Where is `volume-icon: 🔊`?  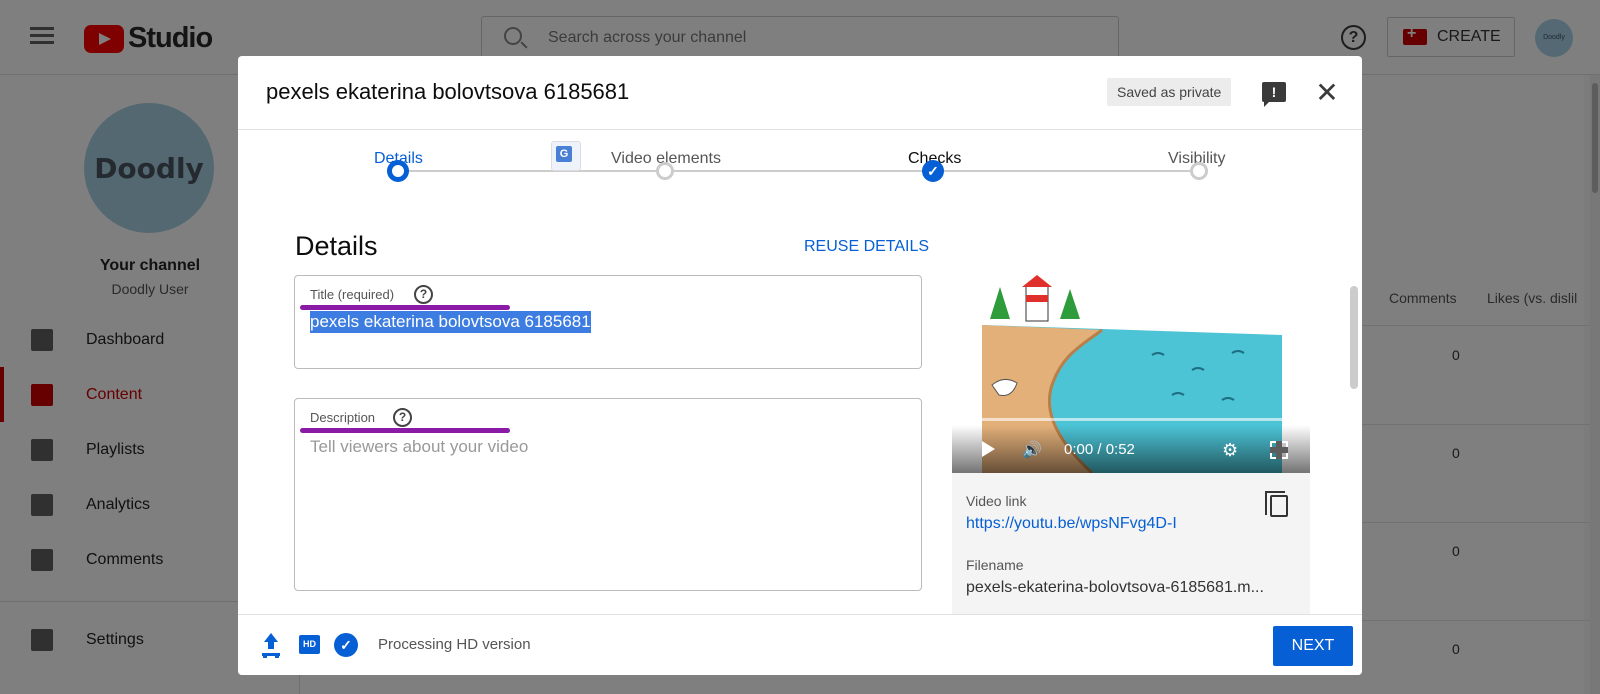
volume-icon: 🔊 is located at coordinates (1033, 449).